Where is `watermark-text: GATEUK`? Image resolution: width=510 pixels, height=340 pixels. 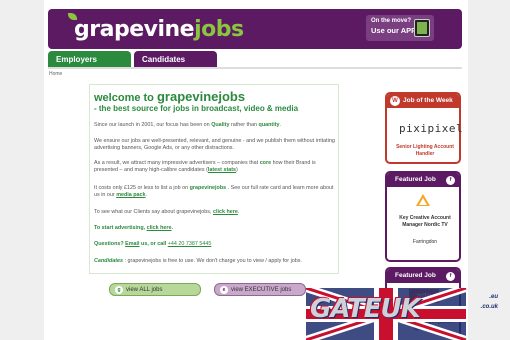
watermark-text: GATEUK is located at coordinates (365, 309).